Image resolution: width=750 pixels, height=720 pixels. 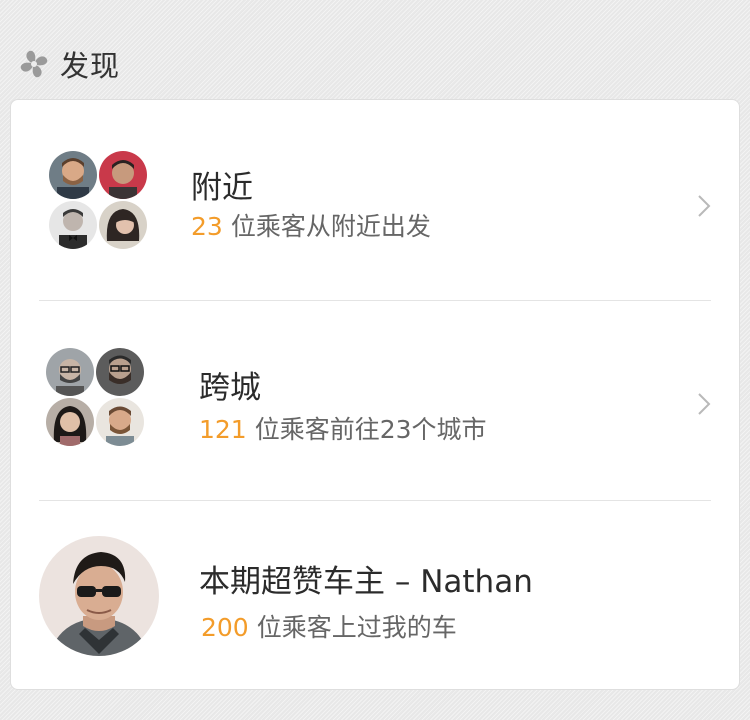 I want to click on avatar-man-glasses-grey, so click(x=70, y=372).